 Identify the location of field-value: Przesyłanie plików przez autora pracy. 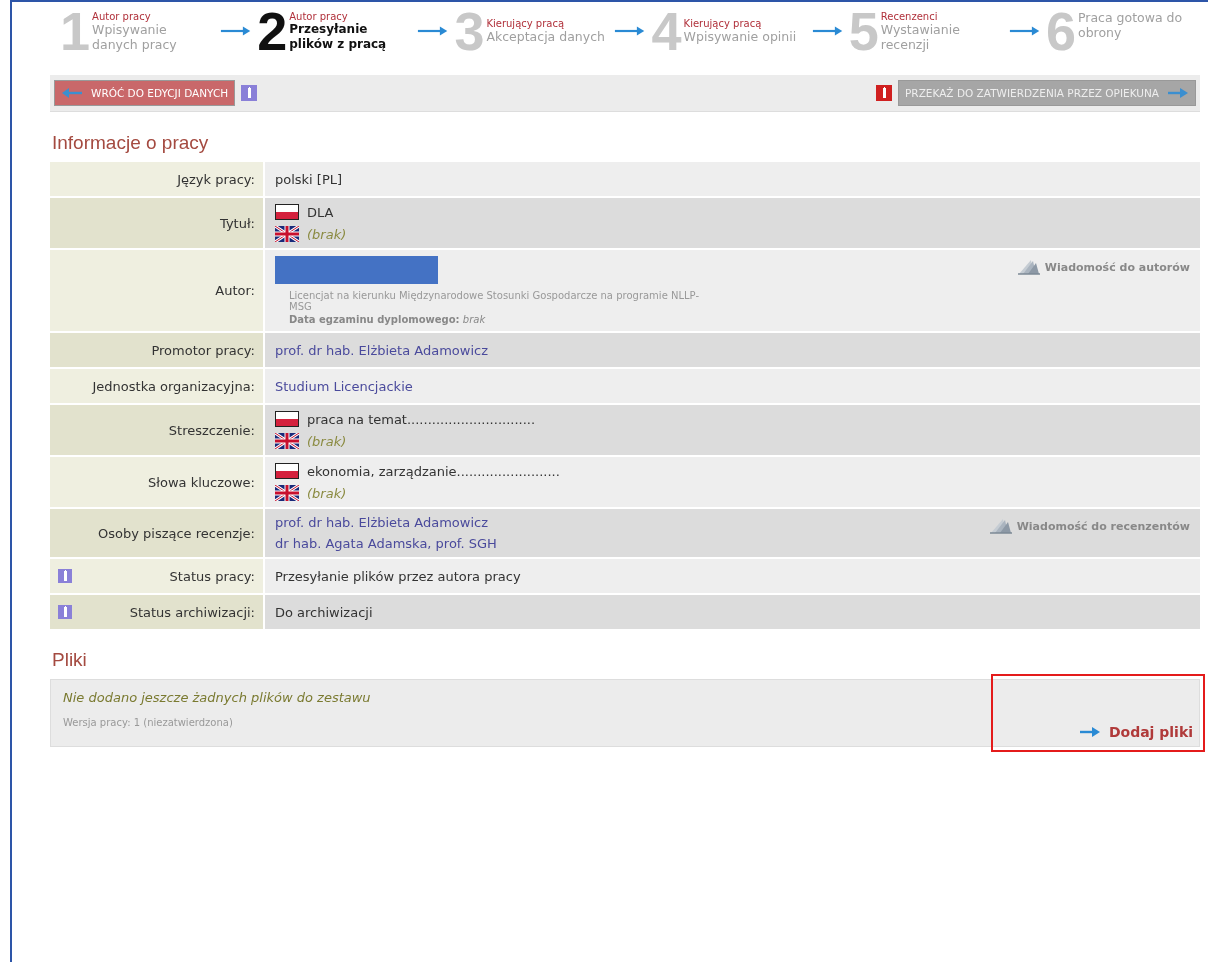
(398, 576).